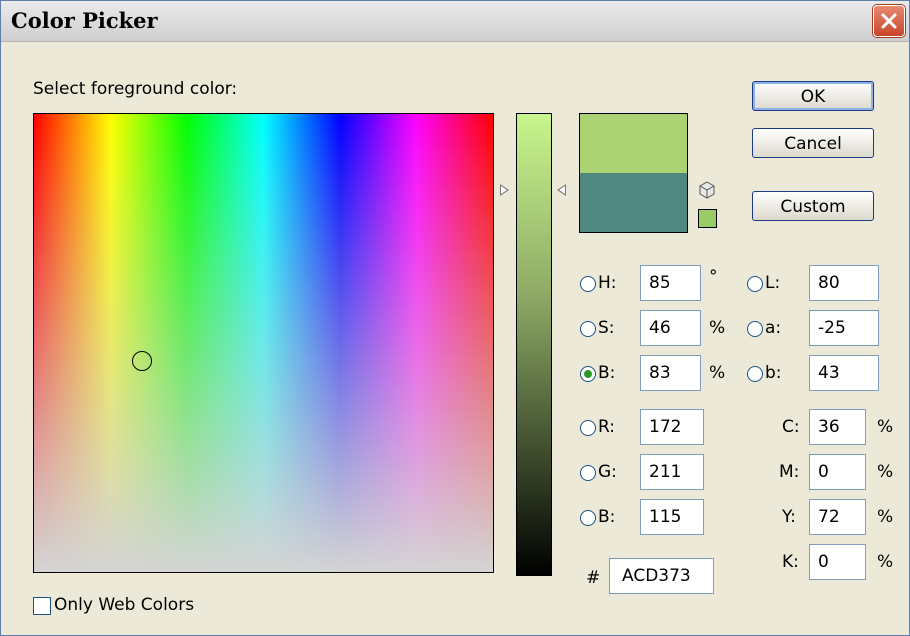  Describe the element at coordinates (755, 284) in the screenshot. I see `radio-lightness` at that location.